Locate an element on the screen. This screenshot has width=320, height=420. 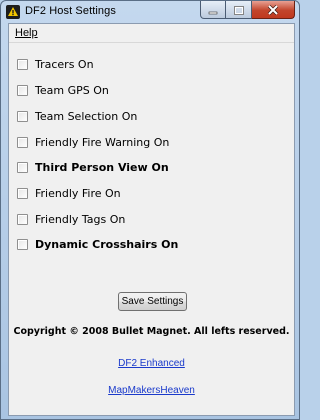
save-settings-button: Save Settings is located at coordinates (152, 301).